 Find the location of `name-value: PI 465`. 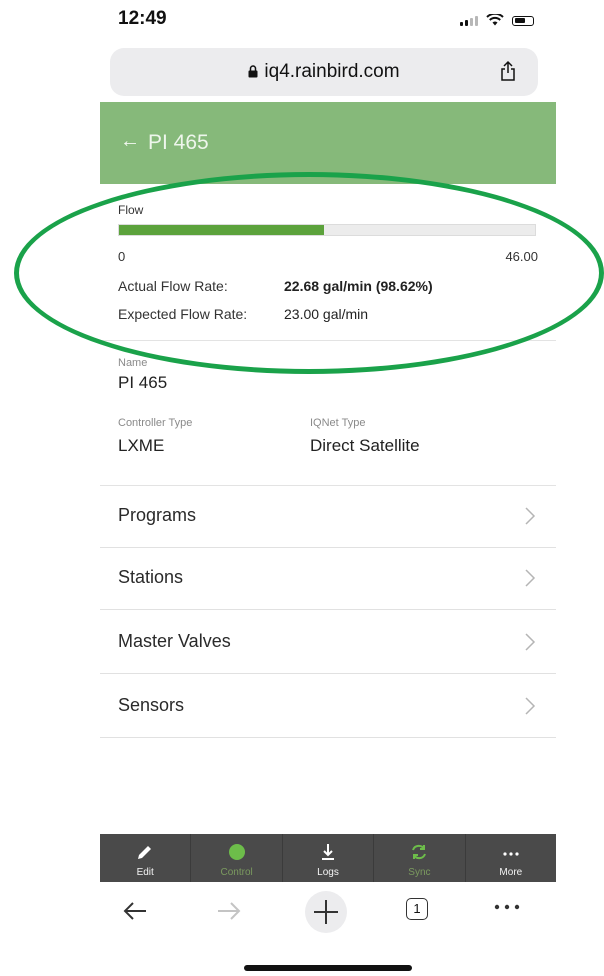

name-value: PI 465 is located at coordinates (143, 382).